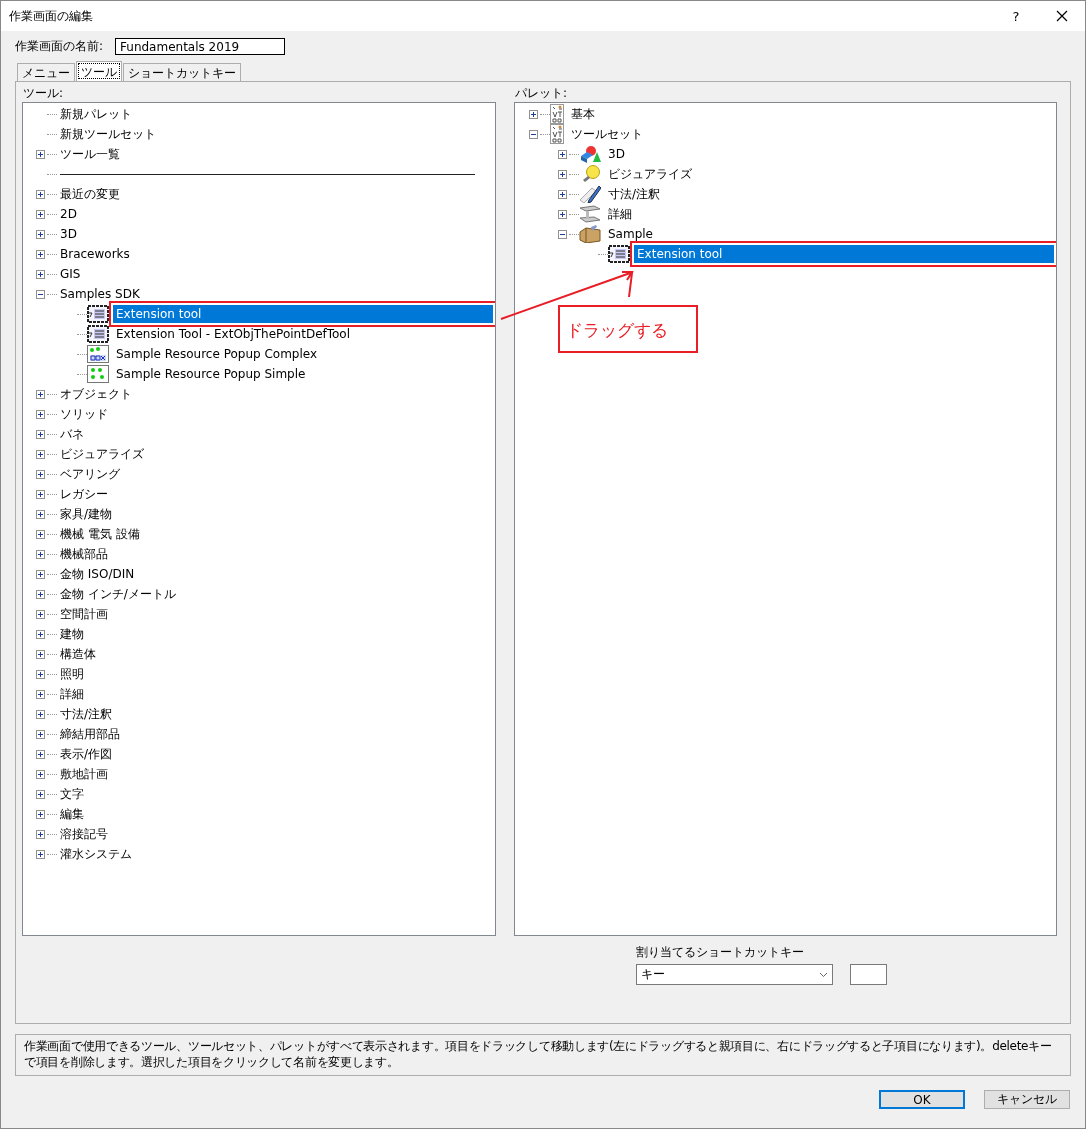  Describe the element at coordinates (51, 16) in the screenshot. I see `window-title: 作業画面の編集` at that location.